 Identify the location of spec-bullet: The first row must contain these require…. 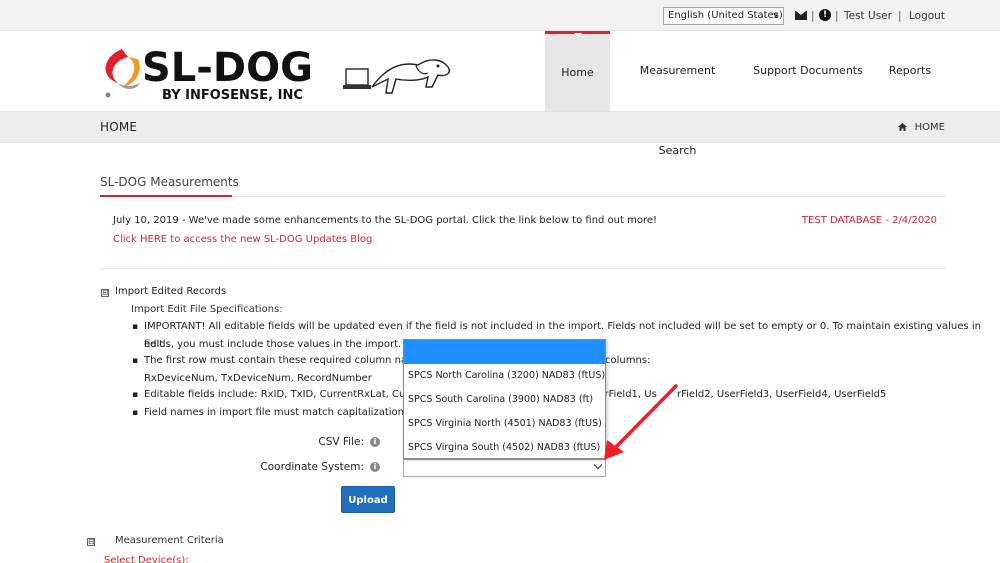
(280, 361).